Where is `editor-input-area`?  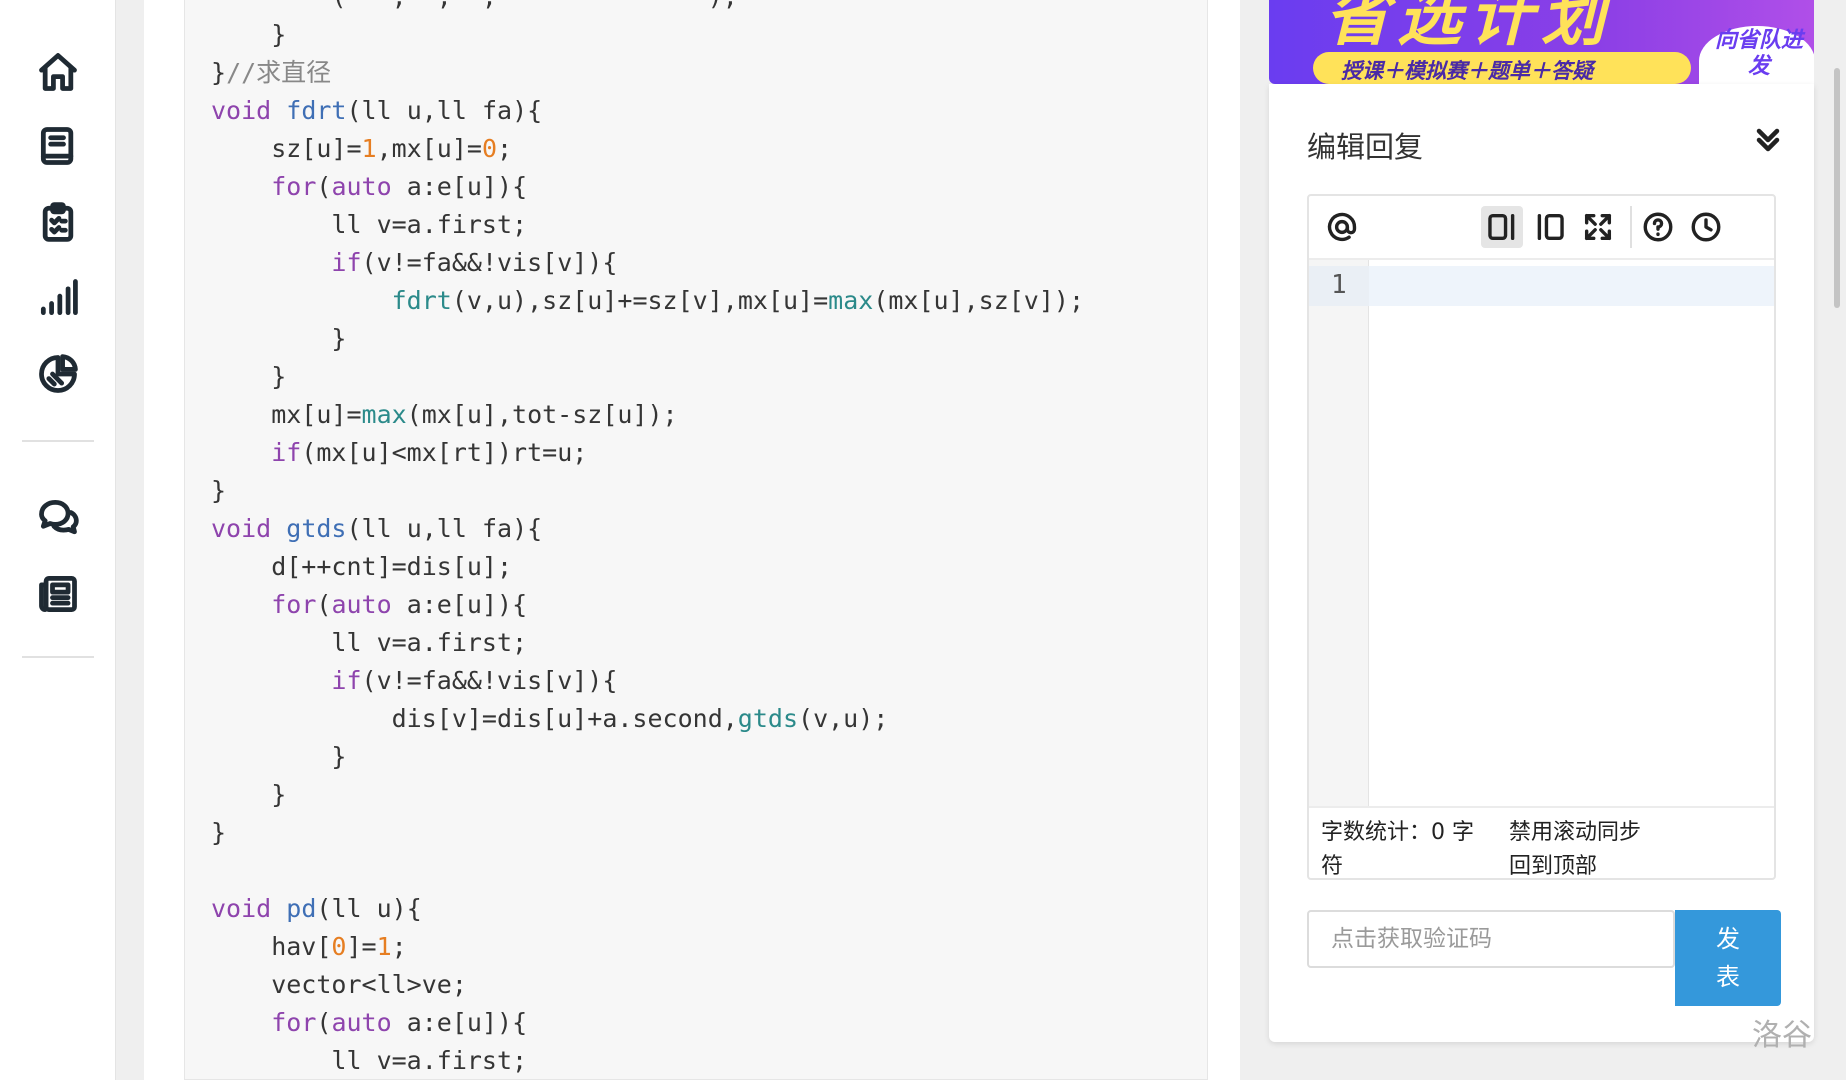 editor-input-area is located at coordinates (1571, 286).